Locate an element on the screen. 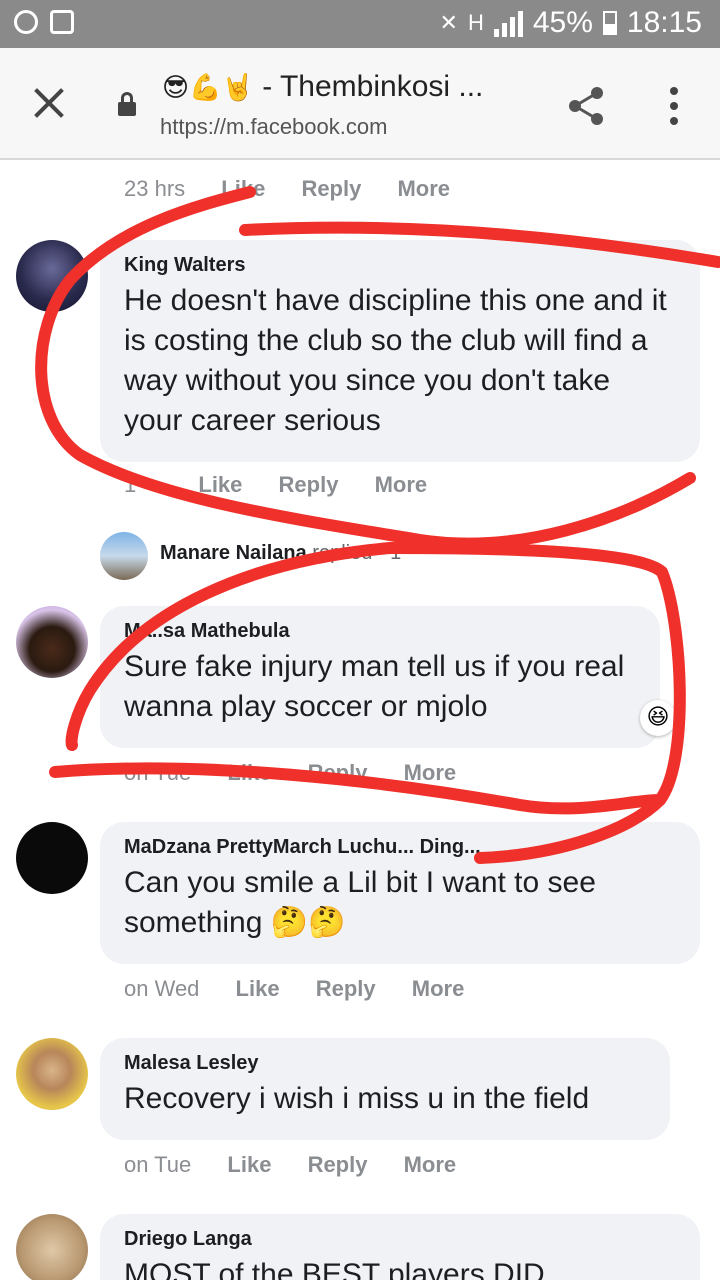 This screenshot has height=1280, width=720. comment-actions: on Wed Like Reply More is located at coordinates (294, 989).